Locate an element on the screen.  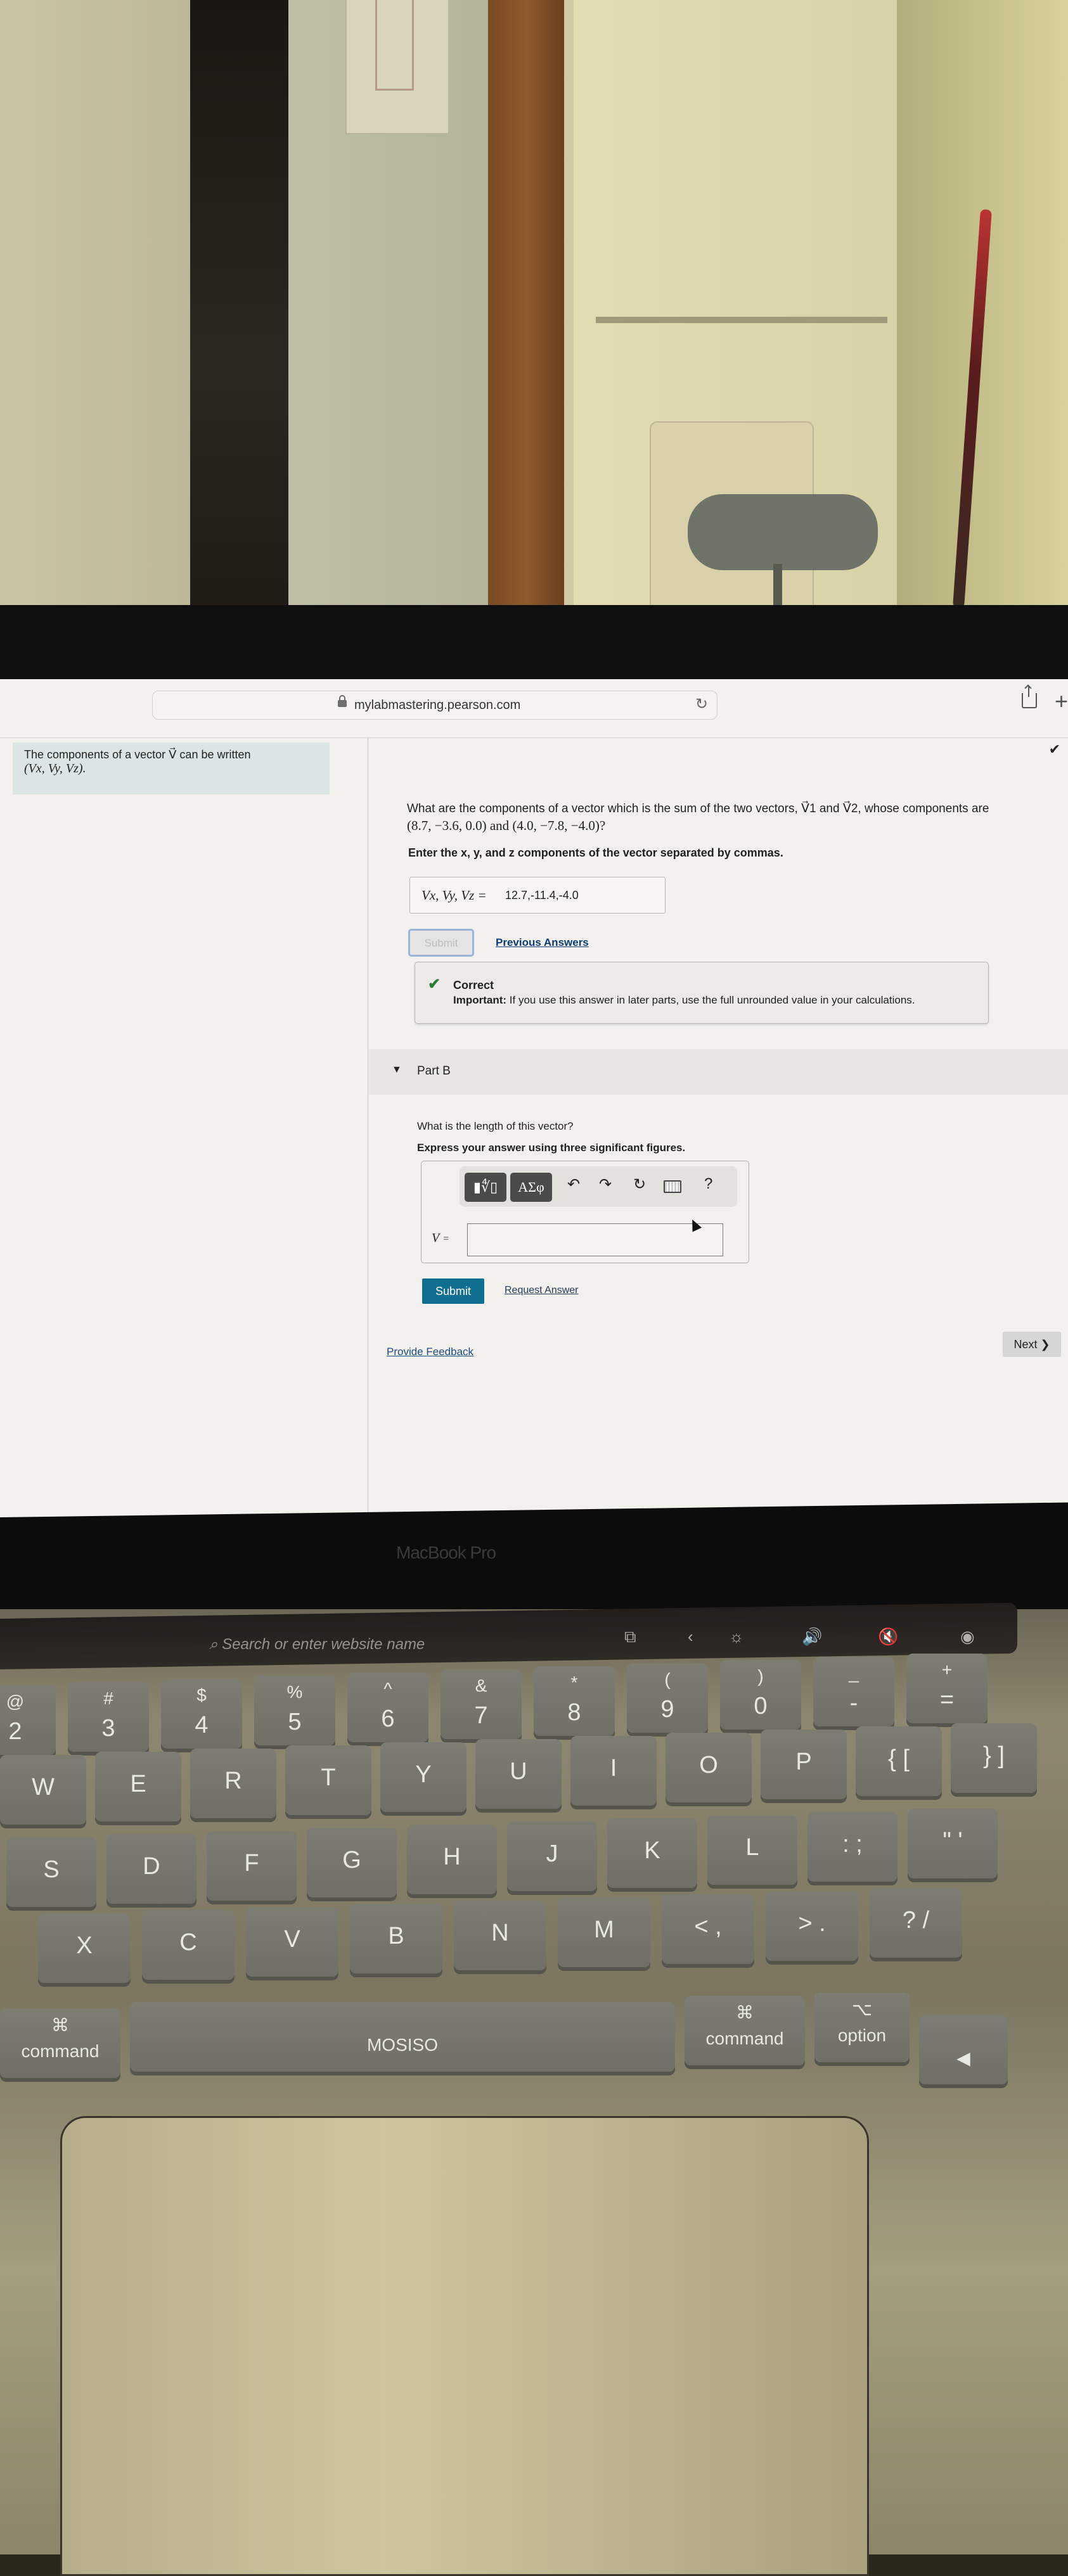
back-icon: ‹ is located at coordinates (690, 1637).